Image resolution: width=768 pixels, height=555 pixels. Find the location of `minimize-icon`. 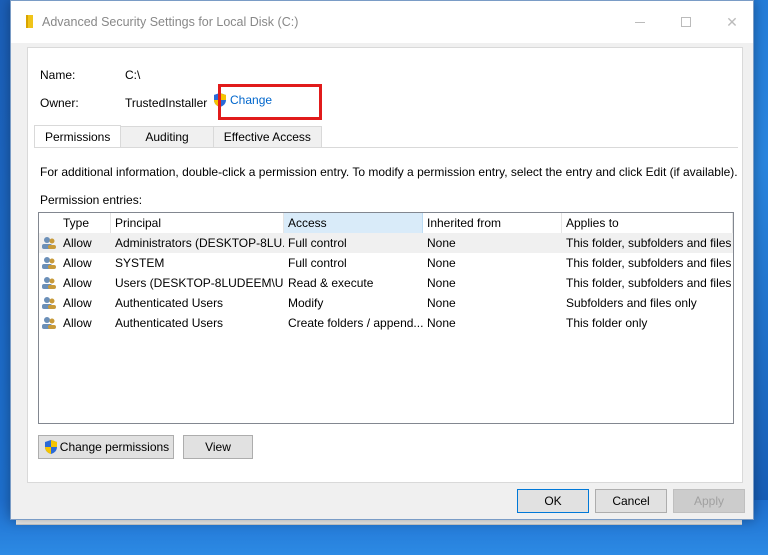

minimize-icon is located at coordinates (640, 22).